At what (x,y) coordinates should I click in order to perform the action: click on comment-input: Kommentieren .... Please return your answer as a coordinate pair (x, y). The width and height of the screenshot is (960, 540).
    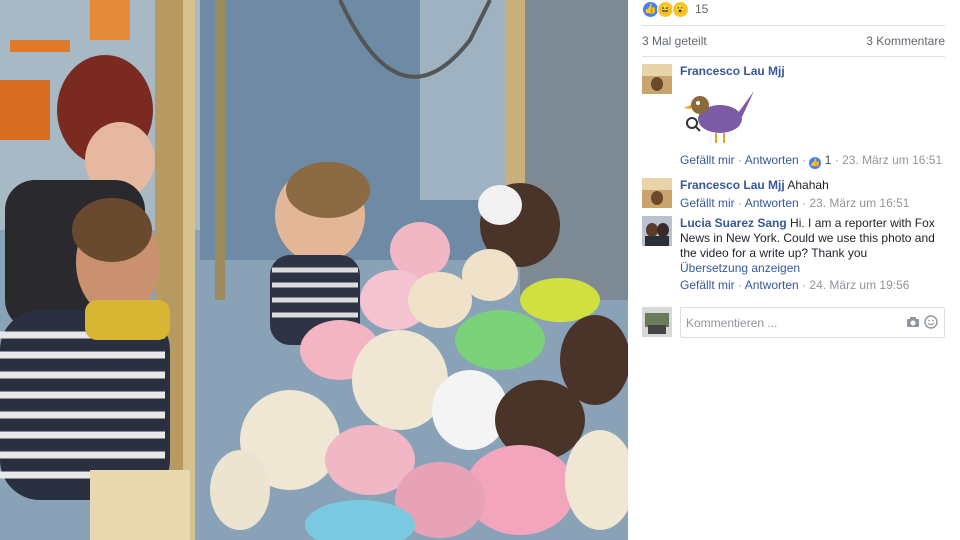
    Looking at the image, I should click on (812, 322).